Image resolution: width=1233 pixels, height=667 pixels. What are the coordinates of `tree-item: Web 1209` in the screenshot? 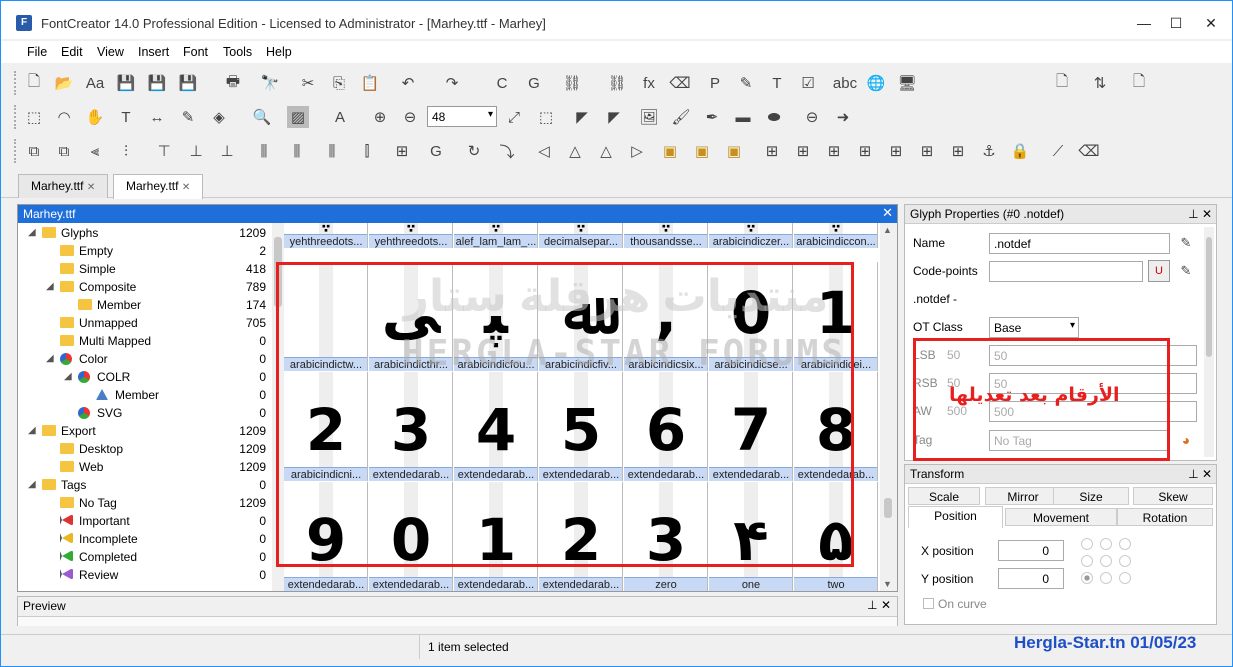 It's located at (143, 467).